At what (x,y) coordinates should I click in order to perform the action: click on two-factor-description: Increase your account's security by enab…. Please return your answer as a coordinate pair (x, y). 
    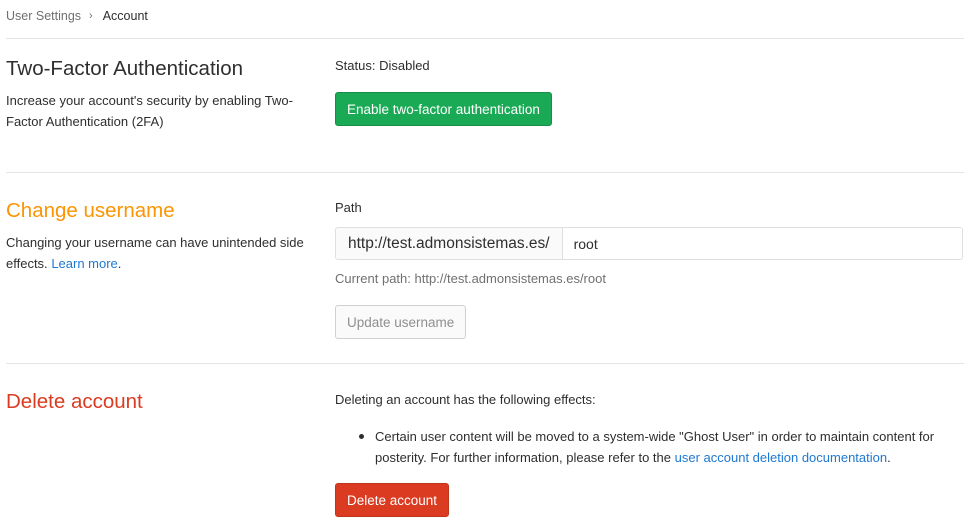
    Looking at the image, I should click on (149, 111).